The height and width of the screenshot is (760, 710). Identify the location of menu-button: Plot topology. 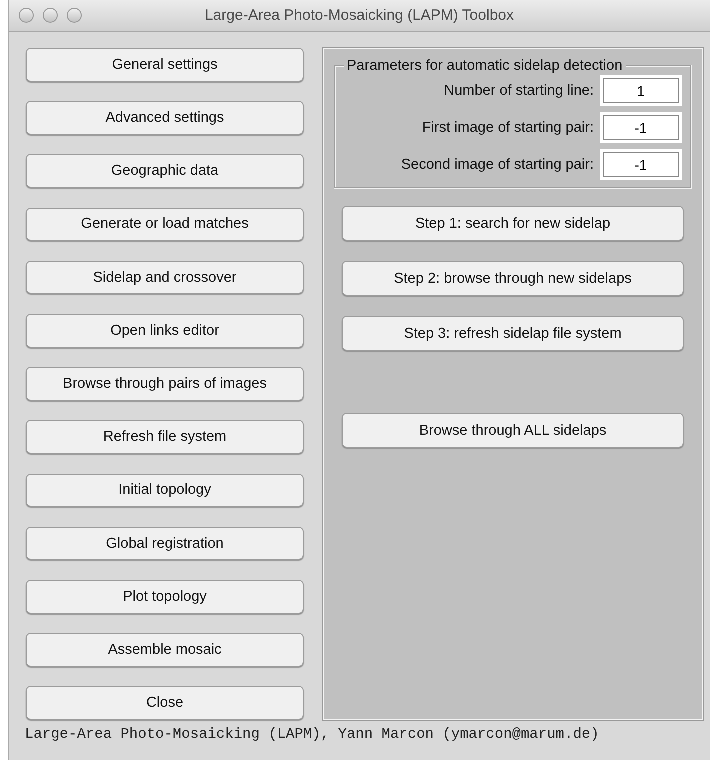
(165, 597).